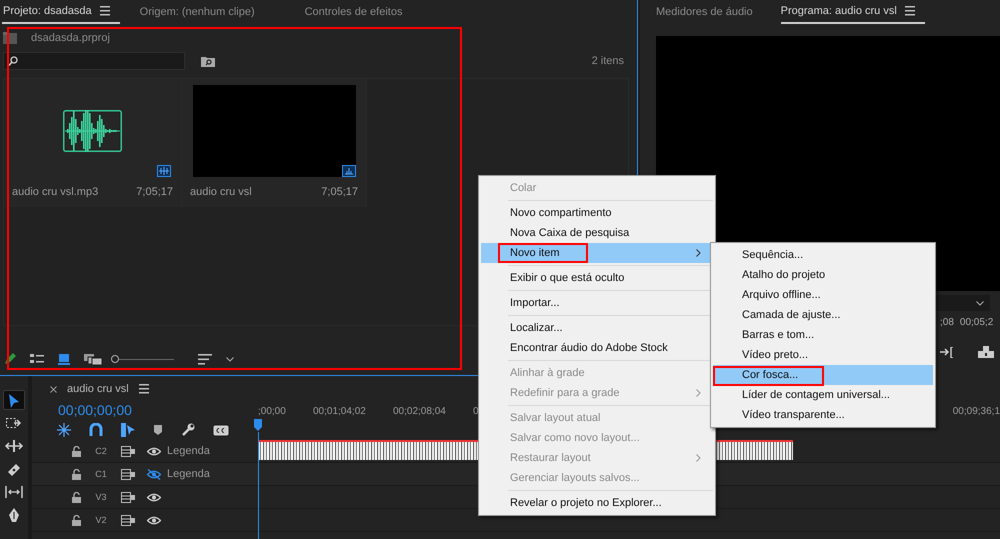 The image size is (1000, 539). Describe the element at coordinates (272, 411) in the screenshot. I see `ruler-timecode: ;00;00` at that location.